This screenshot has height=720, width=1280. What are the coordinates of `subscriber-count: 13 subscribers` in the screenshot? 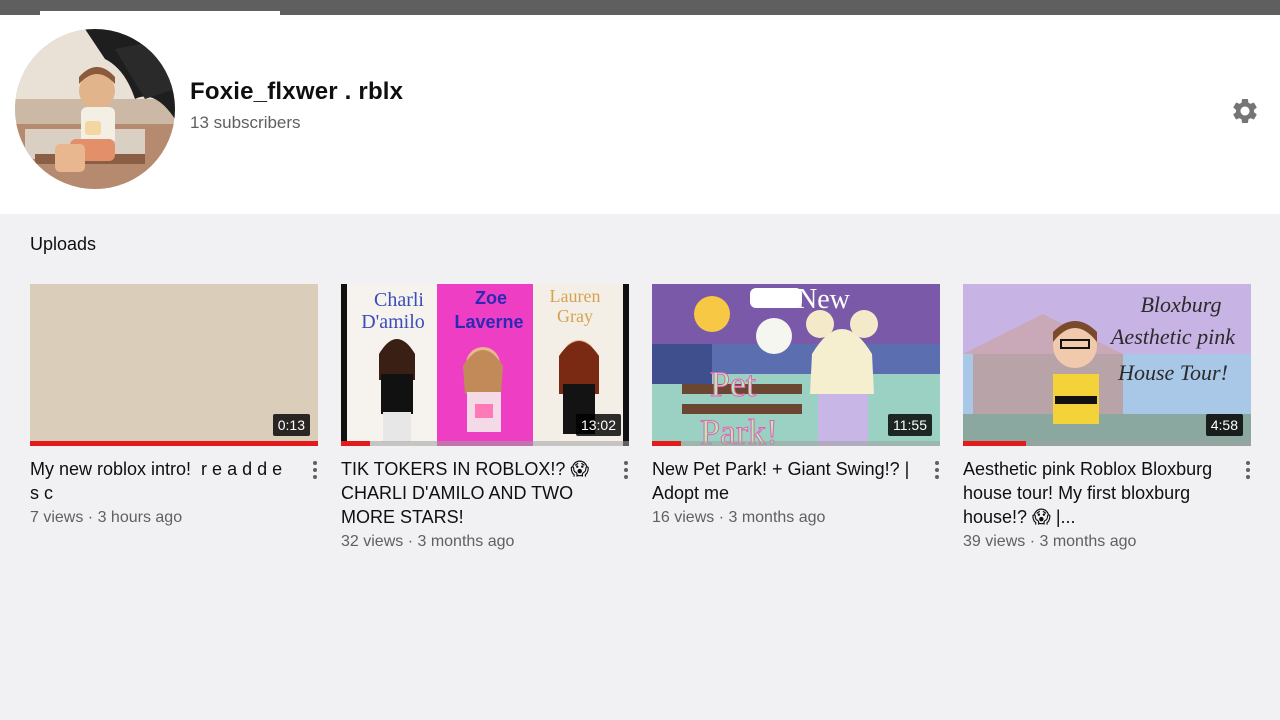 It's located at (245, 122).